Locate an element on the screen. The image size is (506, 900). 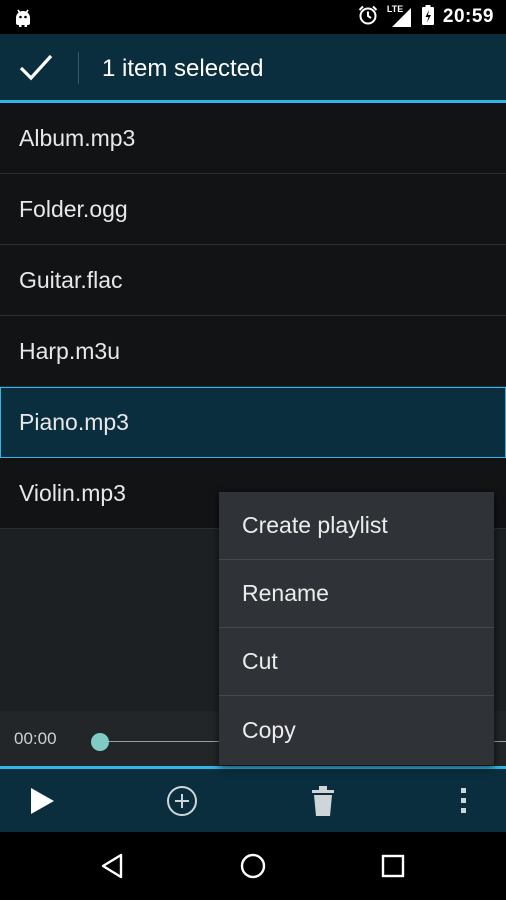
file-name: Piano.mp3 is located at coordinates (74, 422).